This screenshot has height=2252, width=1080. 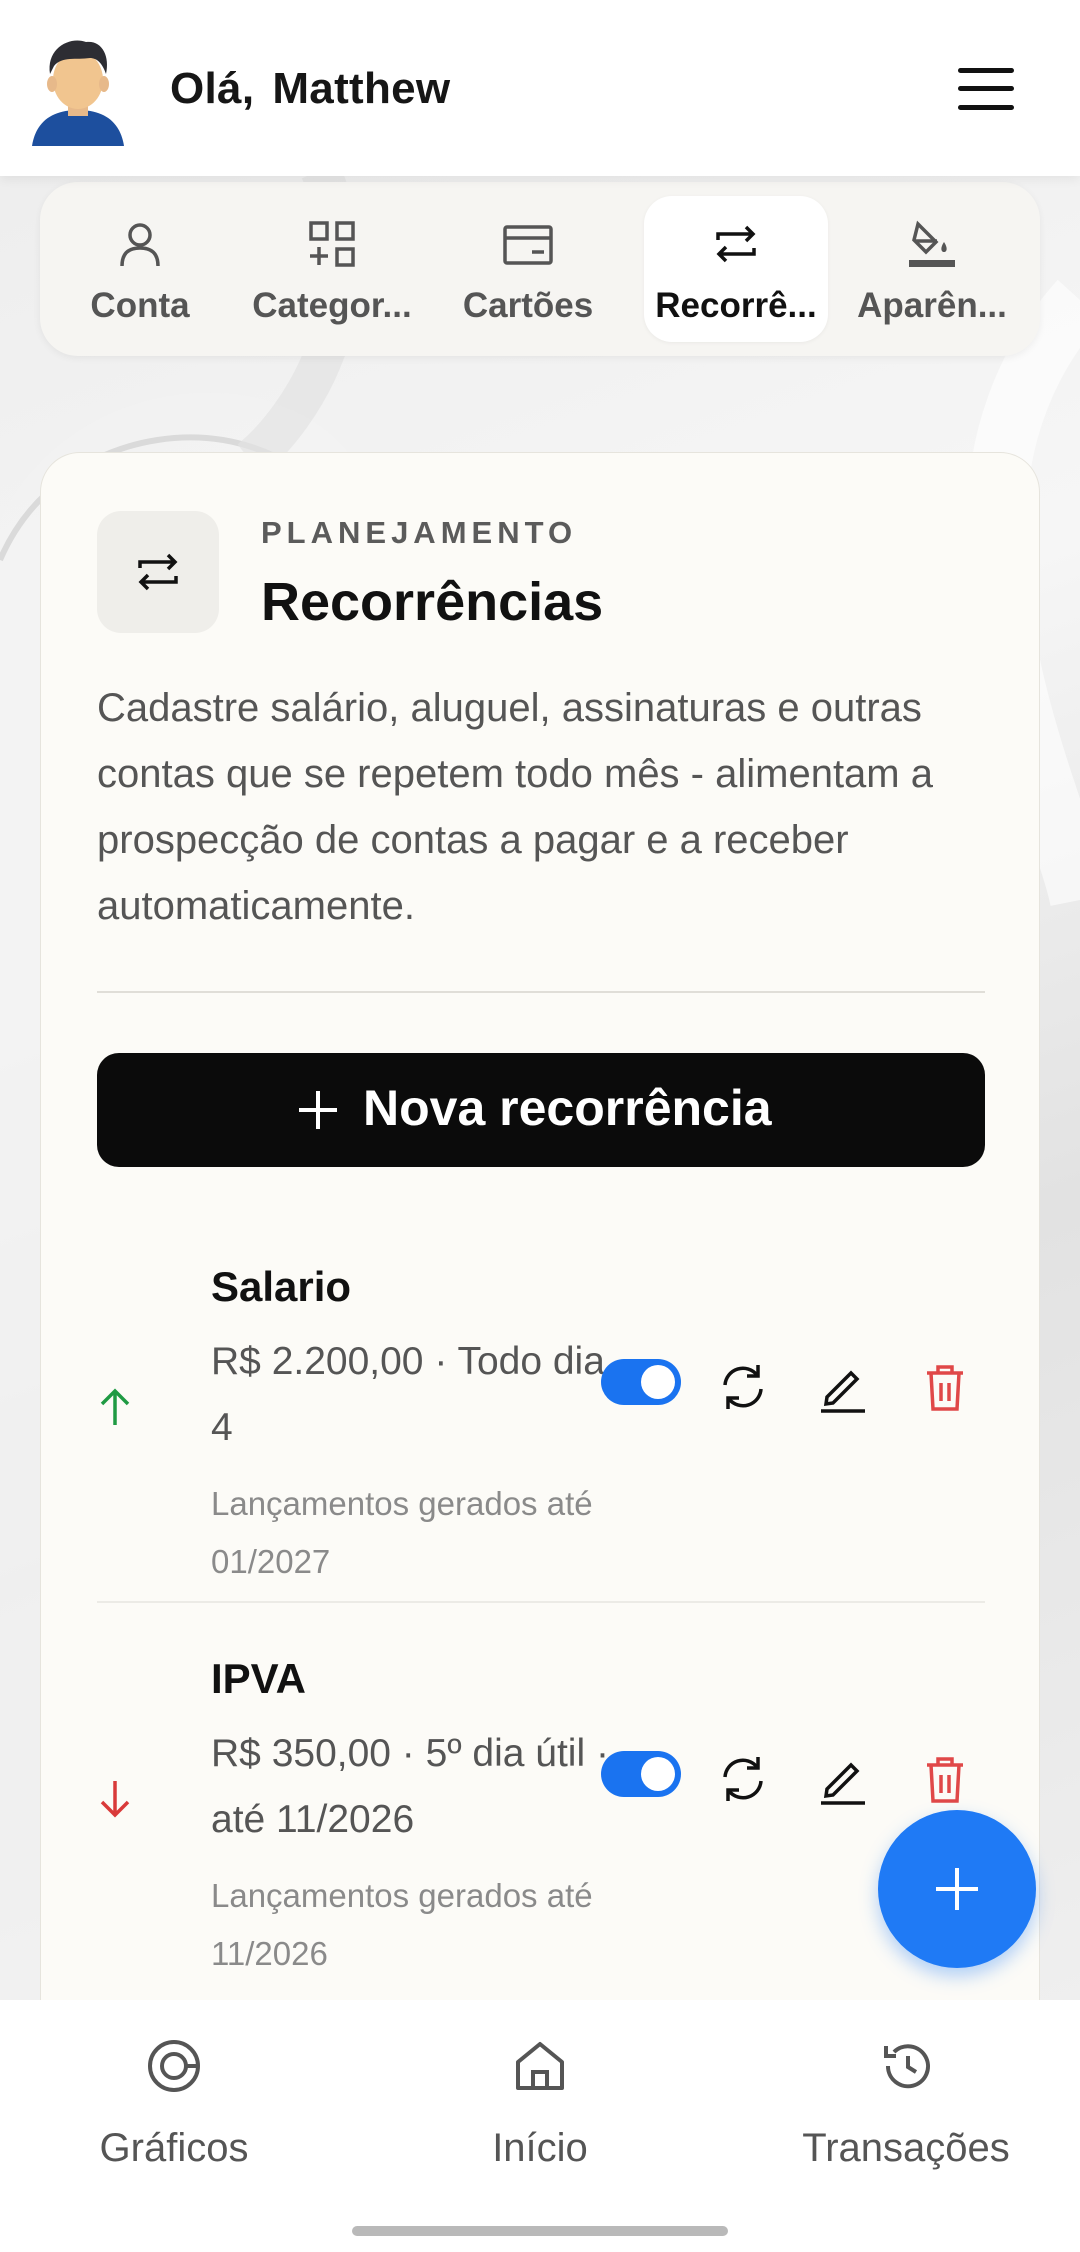 What do you see at coordinates (567, 1108) in the screenshot?
I see `new-recurrence-label: Nova recorrência` at bounding box center [567, 1108].